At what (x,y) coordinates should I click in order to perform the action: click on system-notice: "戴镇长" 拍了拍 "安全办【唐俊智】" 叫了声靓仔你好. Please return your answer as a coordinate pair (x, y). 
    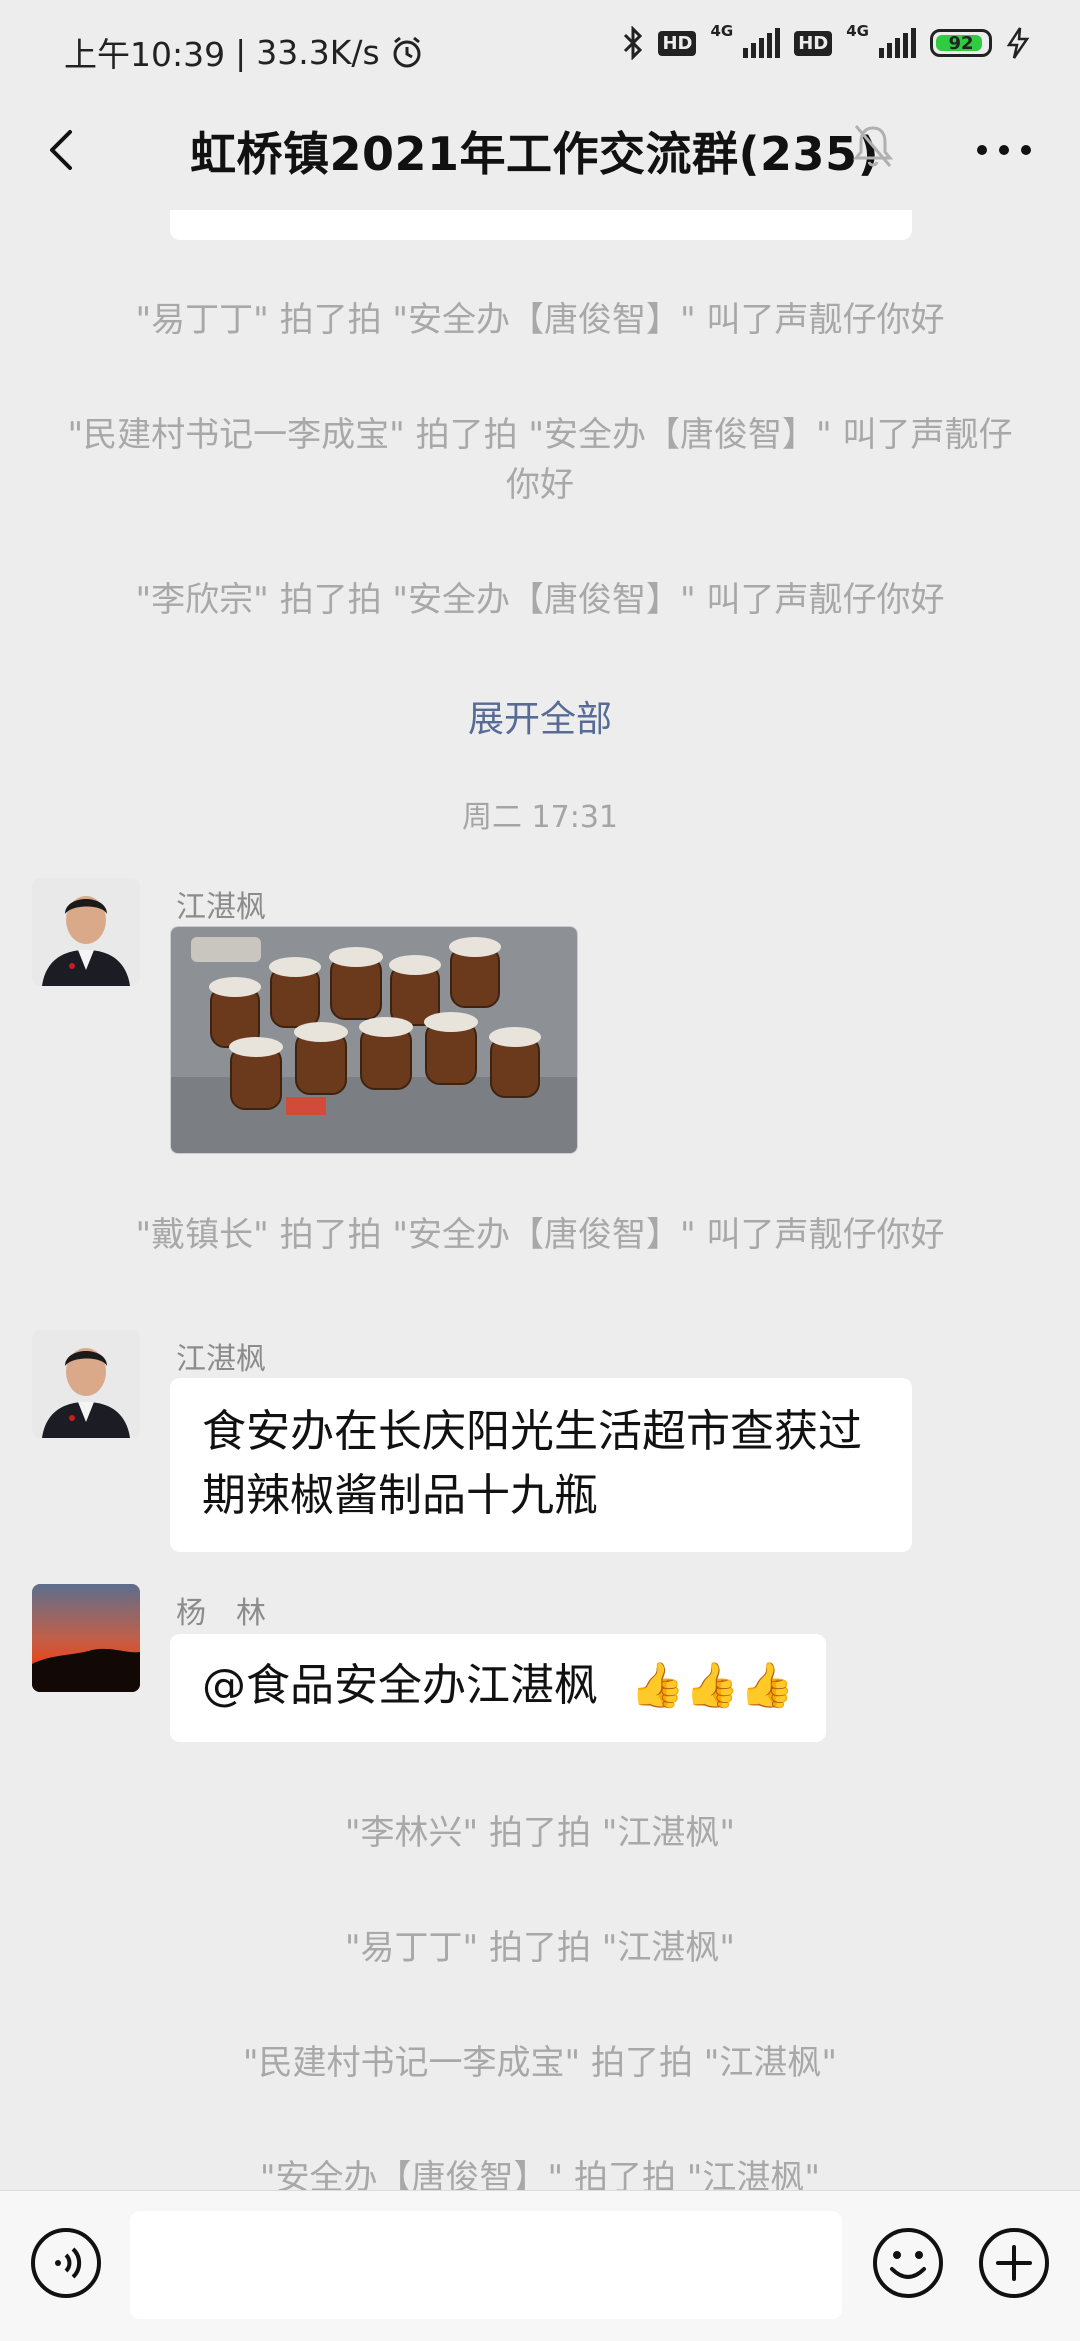
    Looking at the image, I should click on (540, 1235).